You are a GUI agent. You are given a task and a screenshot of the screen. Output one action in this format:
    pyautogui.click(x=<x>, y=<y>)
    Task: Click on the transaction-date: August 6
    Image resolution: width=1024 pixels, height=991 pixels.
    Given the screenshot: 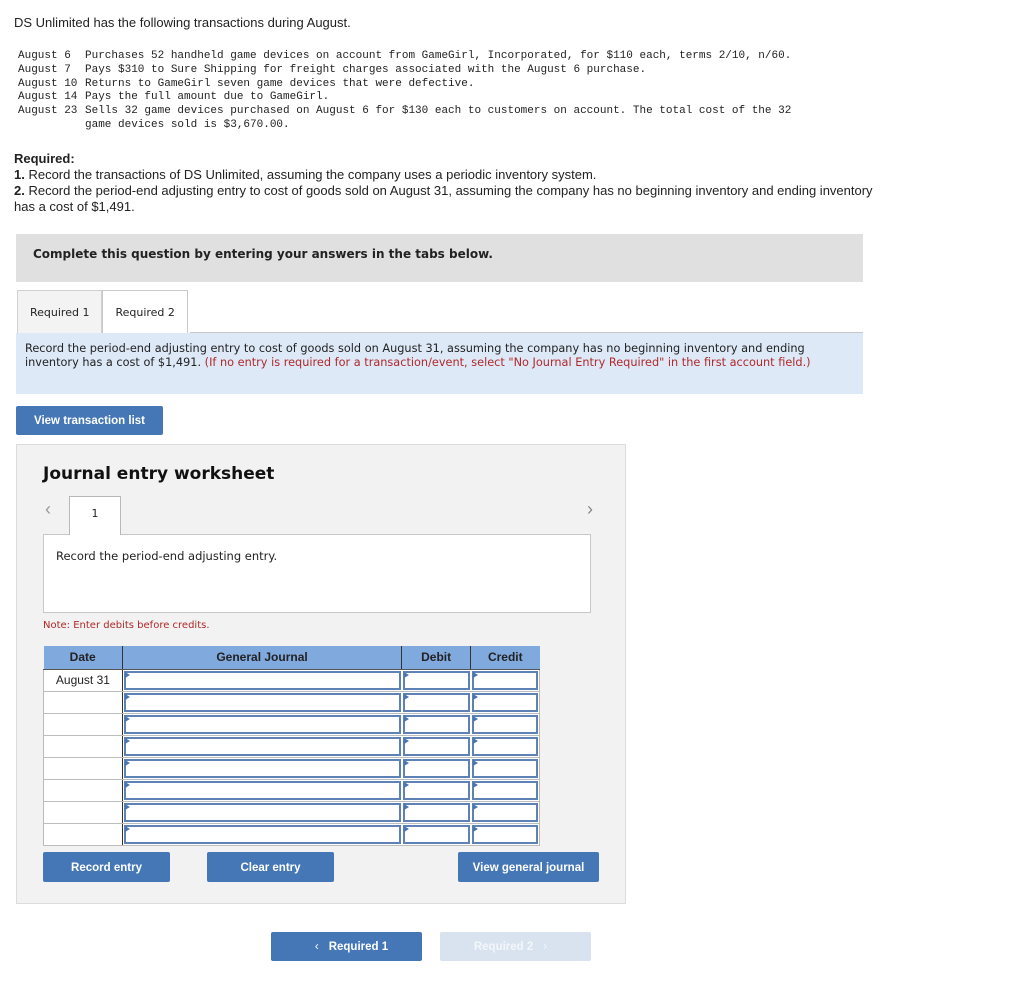 What is the action you would take?
    pyautogui.click(x=44, y=56)
    